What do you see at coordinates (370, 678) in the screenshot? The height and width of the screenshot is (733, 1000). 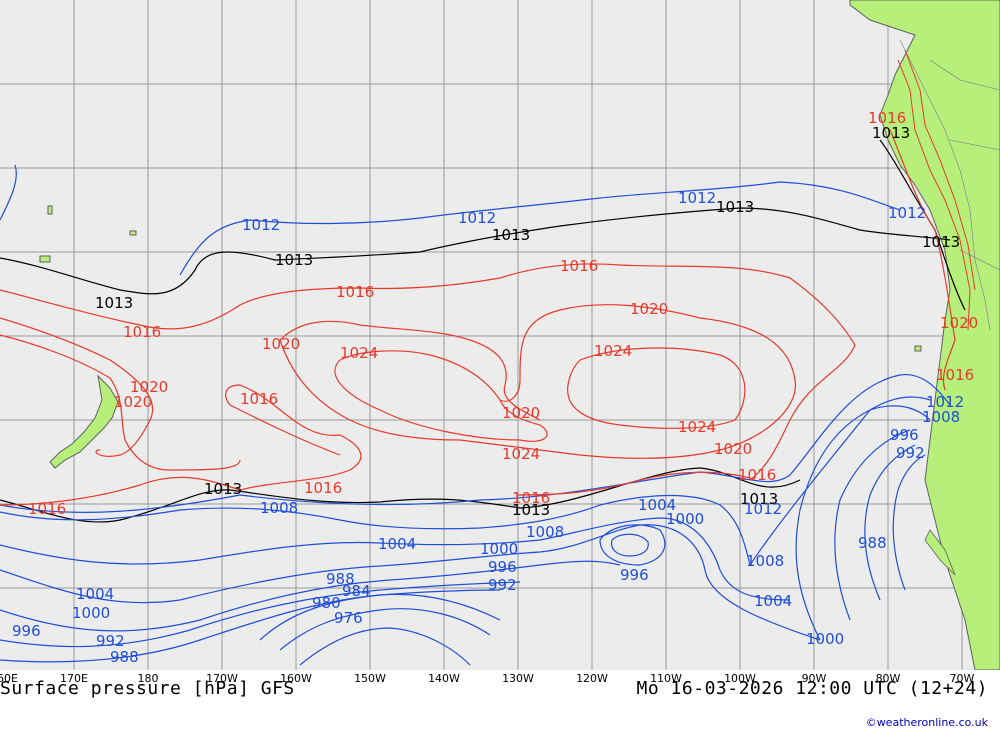 I see `longitude-label: 150W` at bounding box center [370, 678].